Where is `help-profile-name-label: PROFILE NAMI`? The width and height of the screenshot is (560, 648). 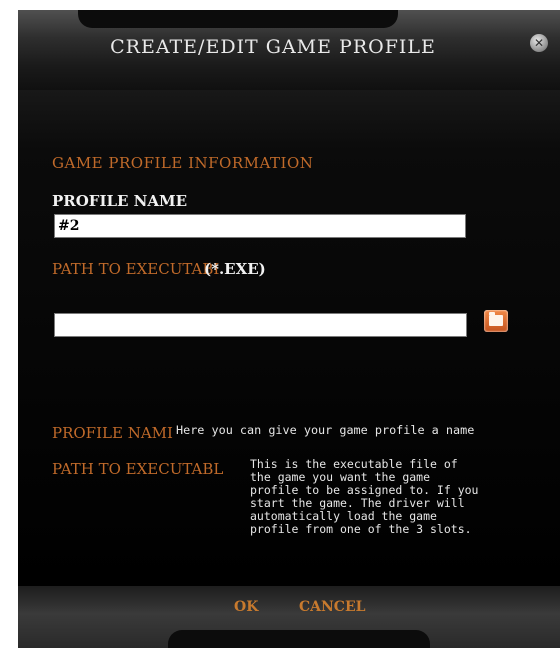 help-profile-name-label: PROFILE NAMI is located at coordinates (112, 433).